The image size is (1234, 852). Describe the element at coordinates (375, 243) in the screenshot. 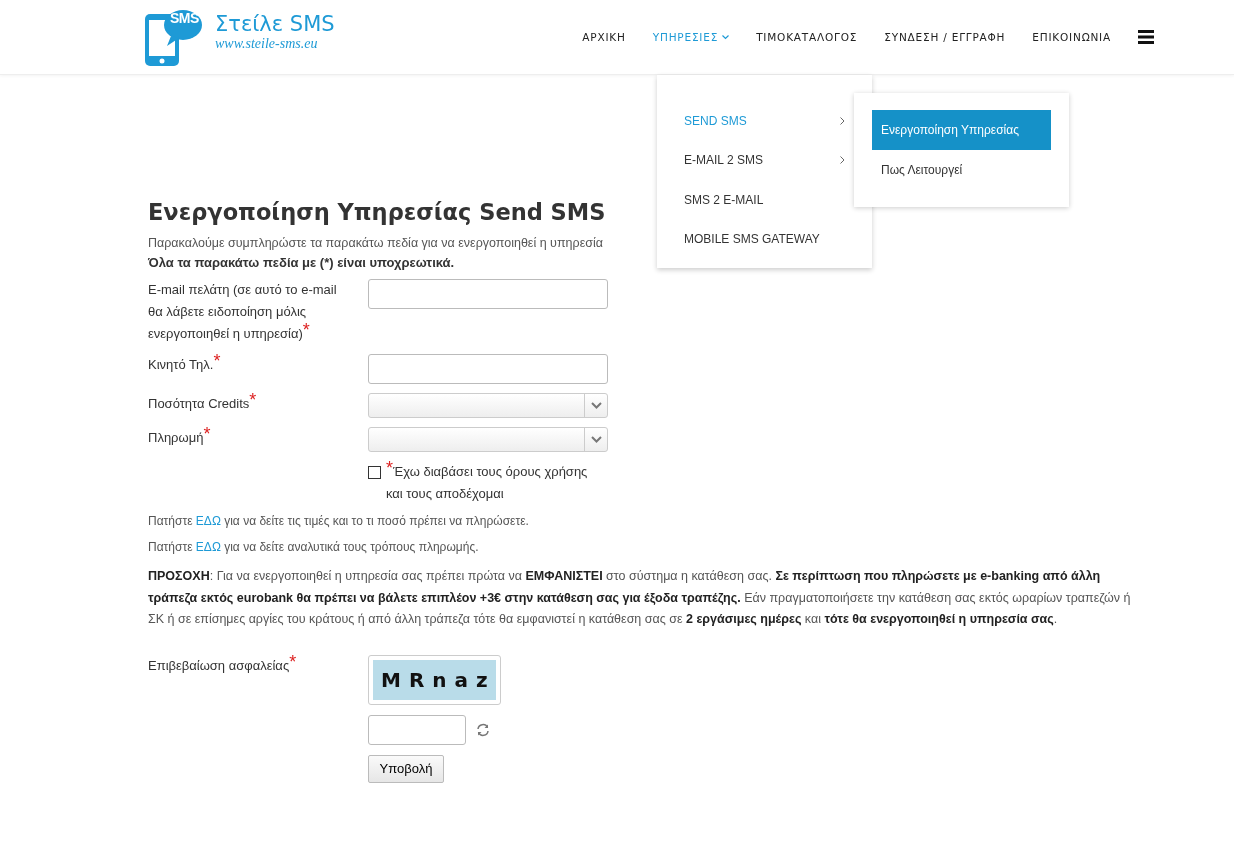

I see `intro-text: Παρακαλούμε συμπληρώστε τα παρακάτω πεδία για να ενεργοποιηθεί η υπηρεσία` at that location.